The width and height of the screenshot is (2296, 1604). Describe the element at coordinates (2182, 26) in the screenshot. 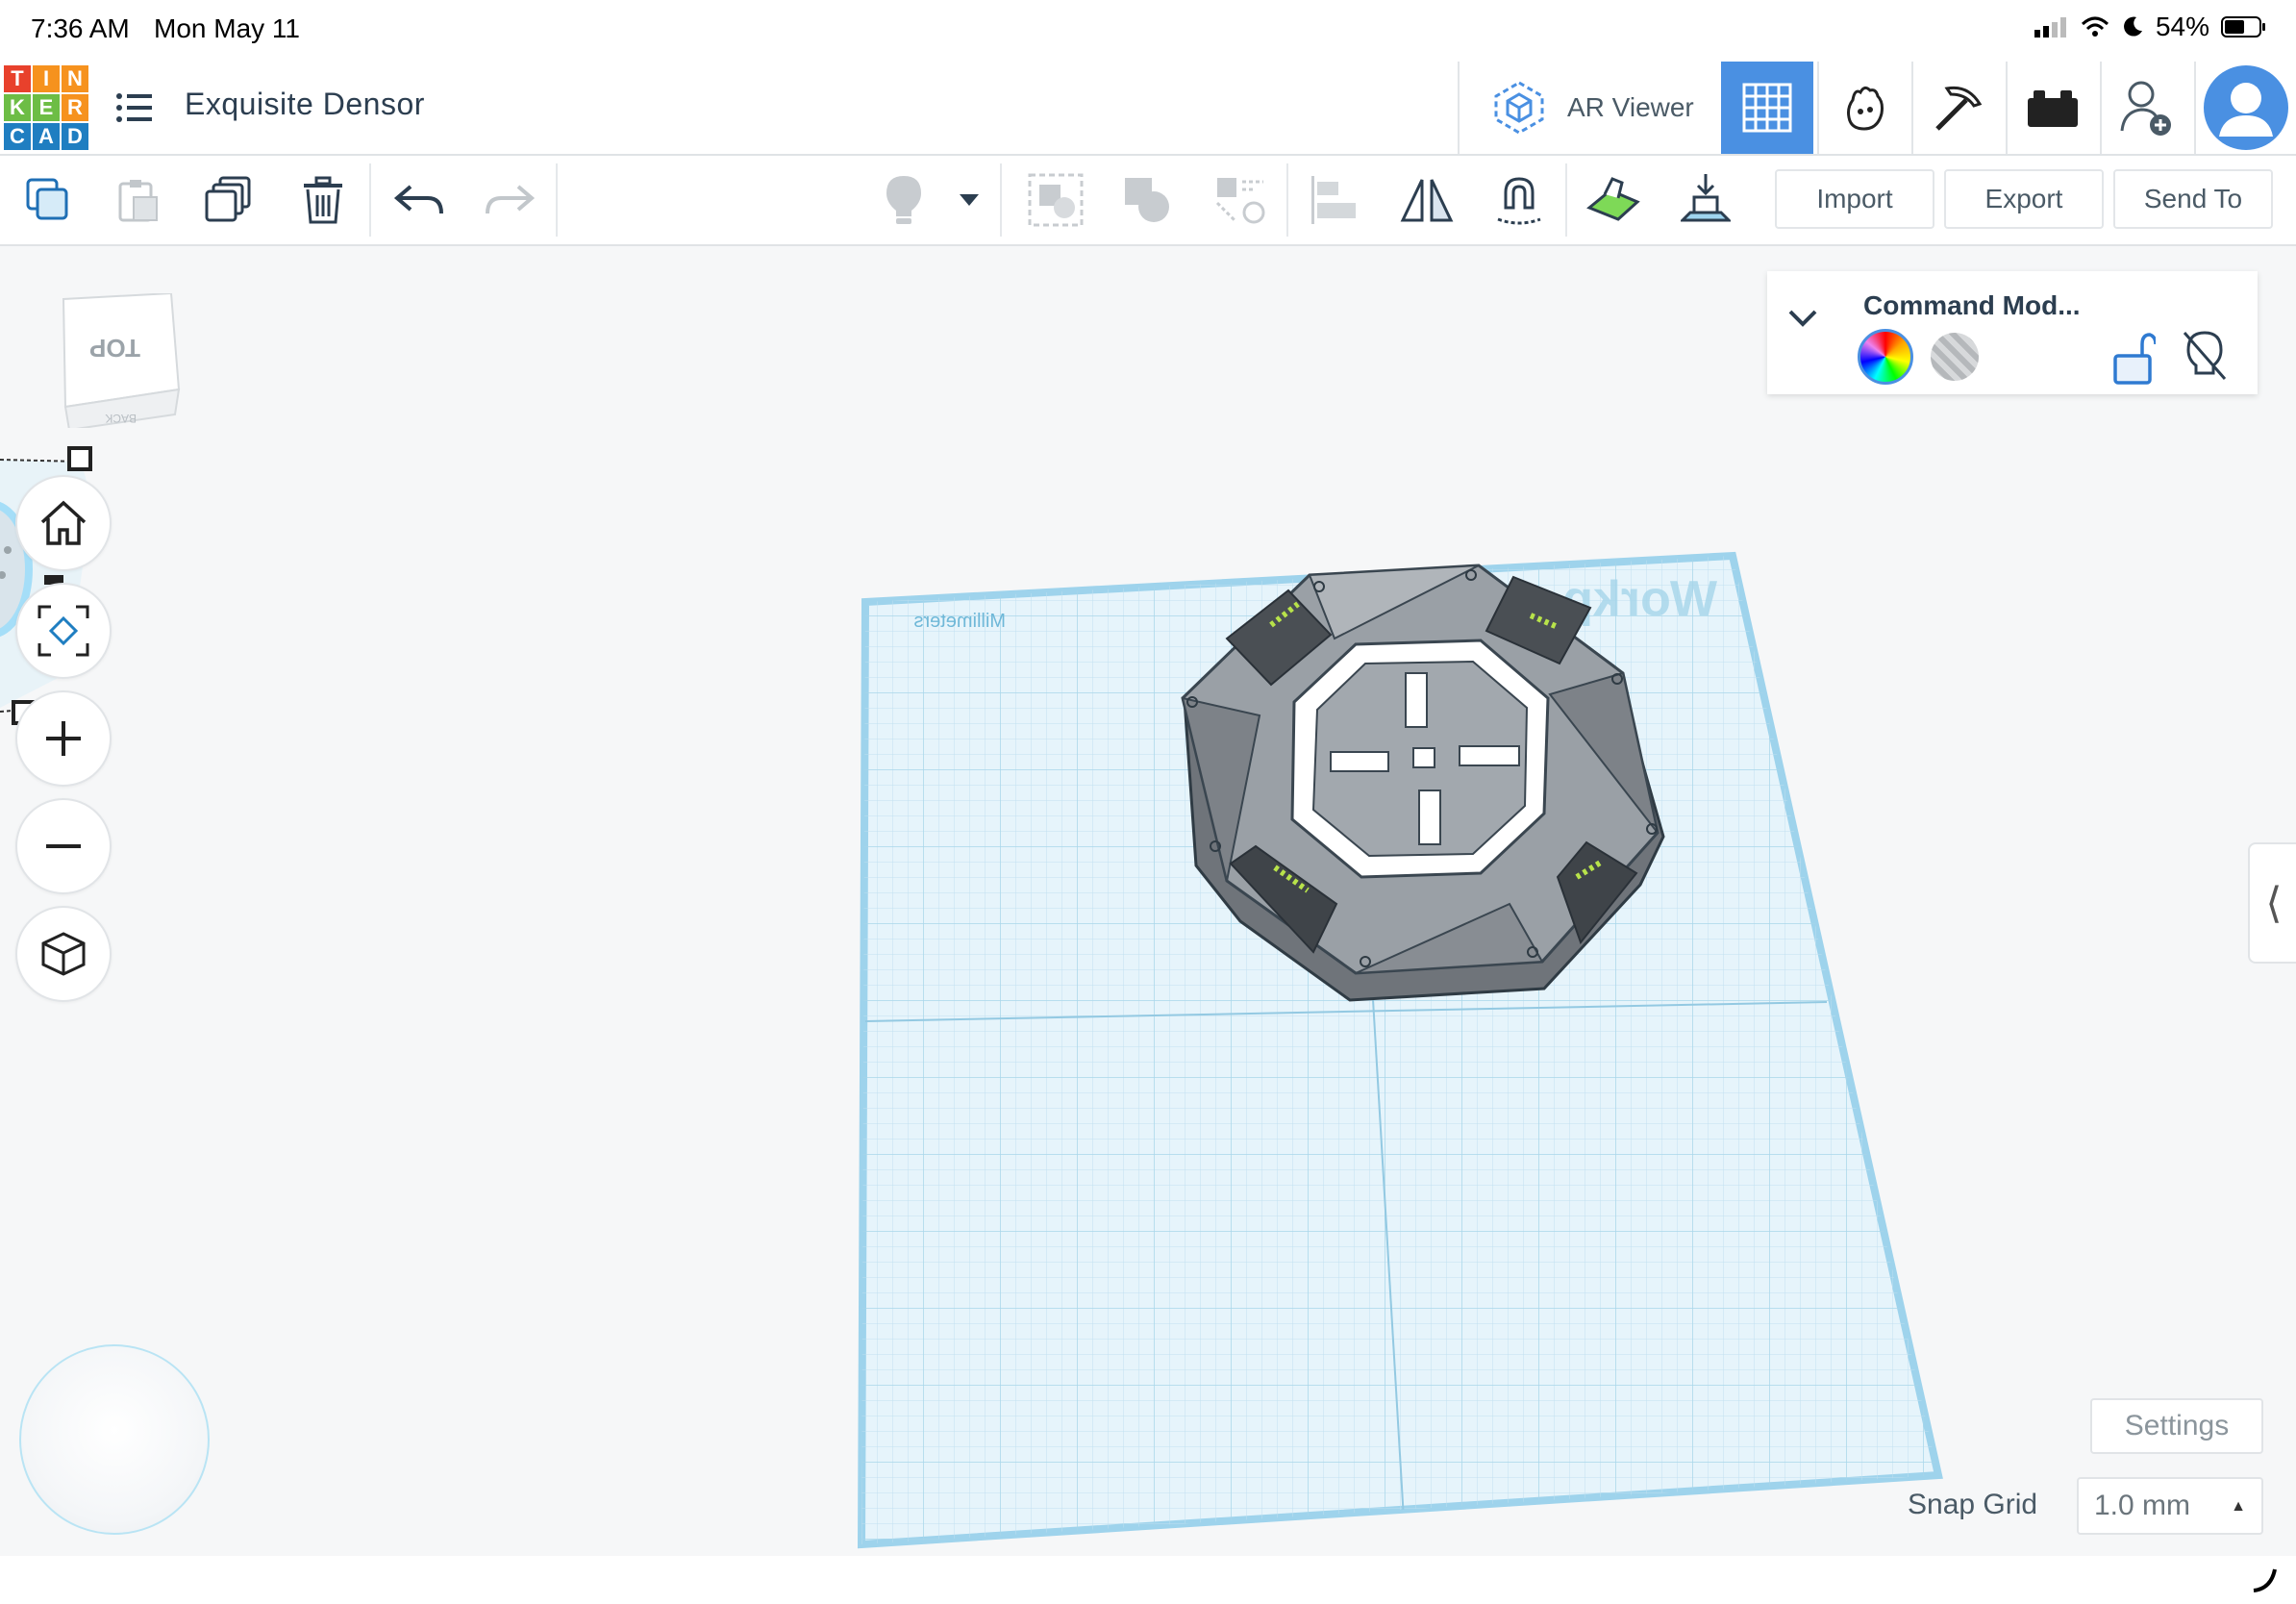

I see `battery-percent: 54%` at that location.